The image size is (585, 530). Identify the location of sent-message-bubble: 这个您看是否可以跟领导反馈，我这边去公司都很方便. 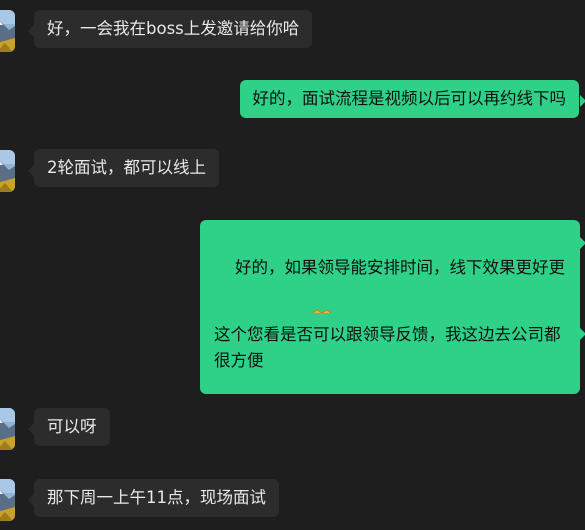
(390, 348).